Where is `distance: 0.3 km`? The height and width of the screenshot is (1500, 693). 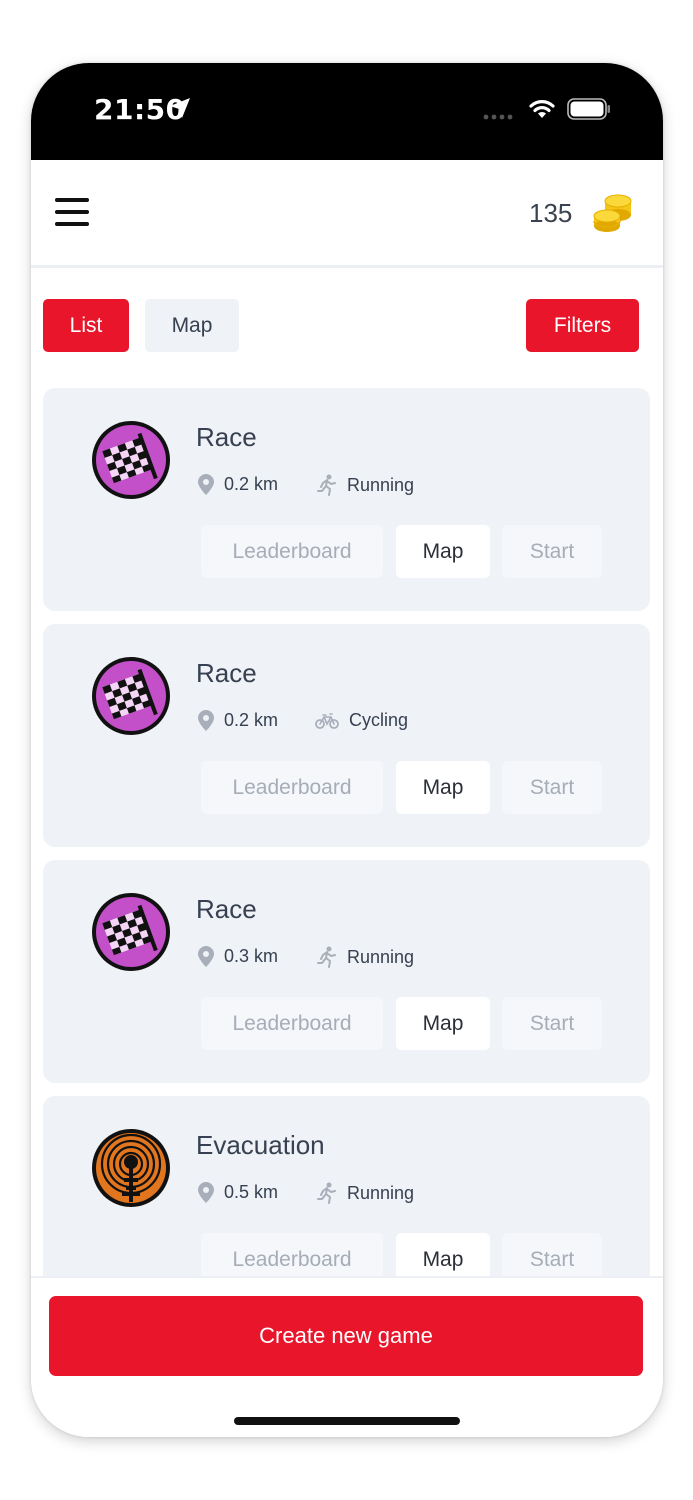 distance: 0.3 km is located at coordinates (238, 956).